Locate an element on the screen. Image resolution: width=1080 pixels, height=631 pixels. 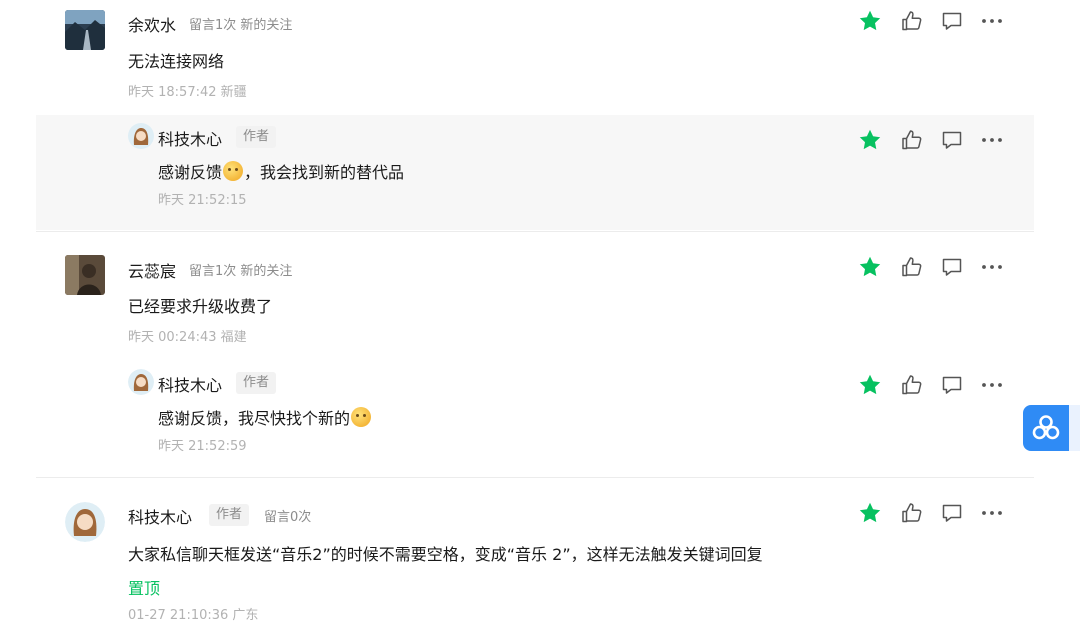
reply-text-part: 感谢反馈，我尽快找个新的 is located at coordinates (254, 418).